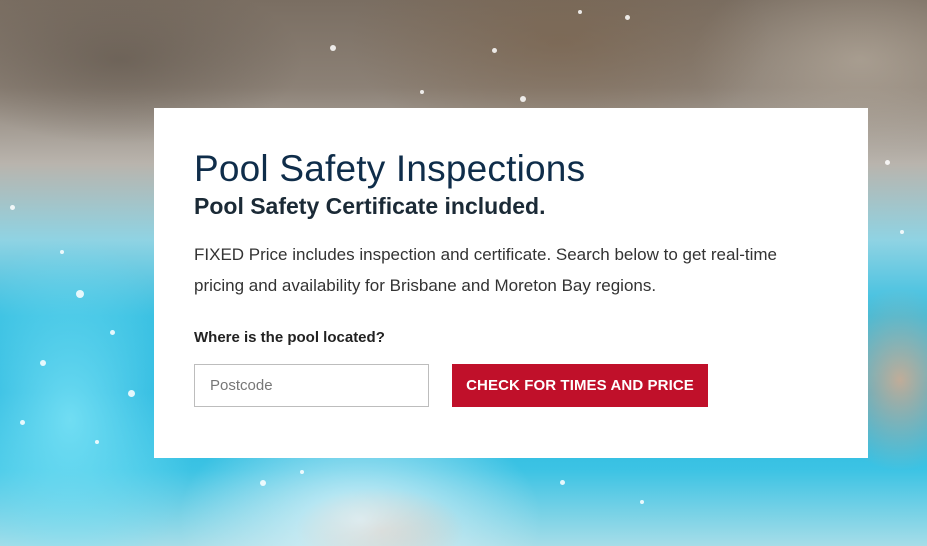  What do you see at coordinates (580, 385) in the screenshot?
I see `check-times-and-price-button: CHECK FOR TIMES AND PRICE` at bounding box center [580, 385].